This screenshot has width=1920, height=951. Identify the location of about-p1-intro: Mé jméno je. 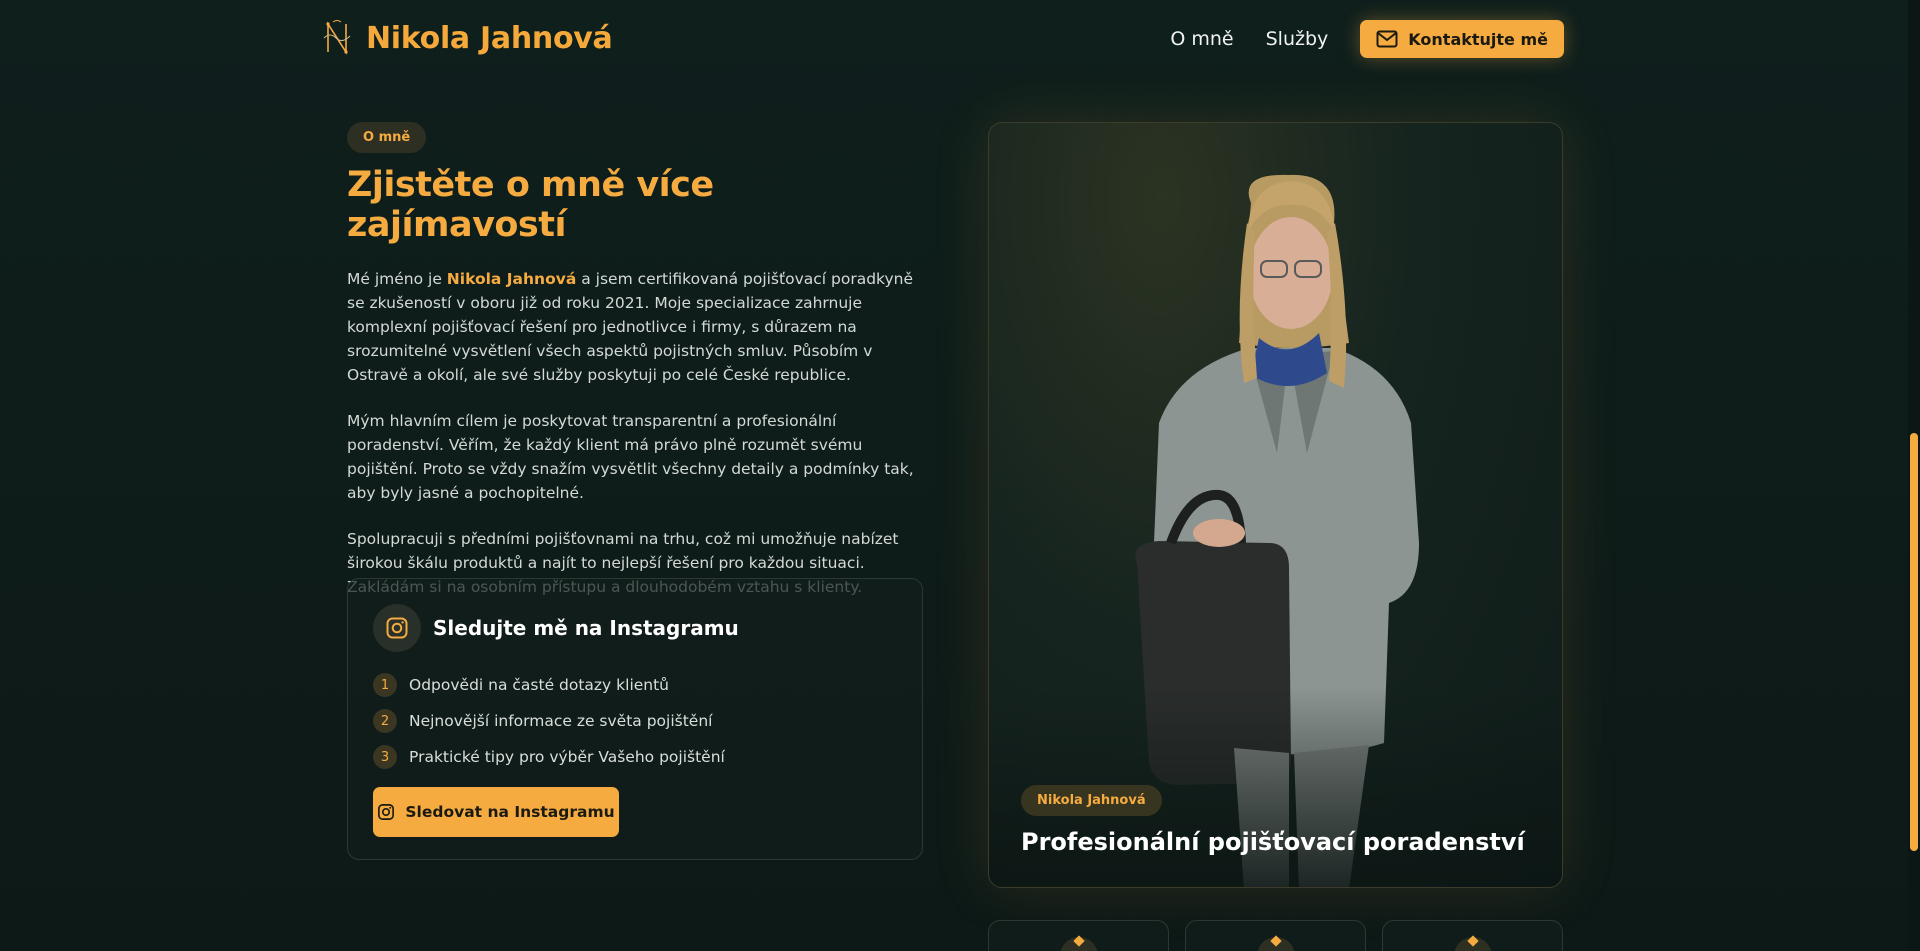
(397, 279).